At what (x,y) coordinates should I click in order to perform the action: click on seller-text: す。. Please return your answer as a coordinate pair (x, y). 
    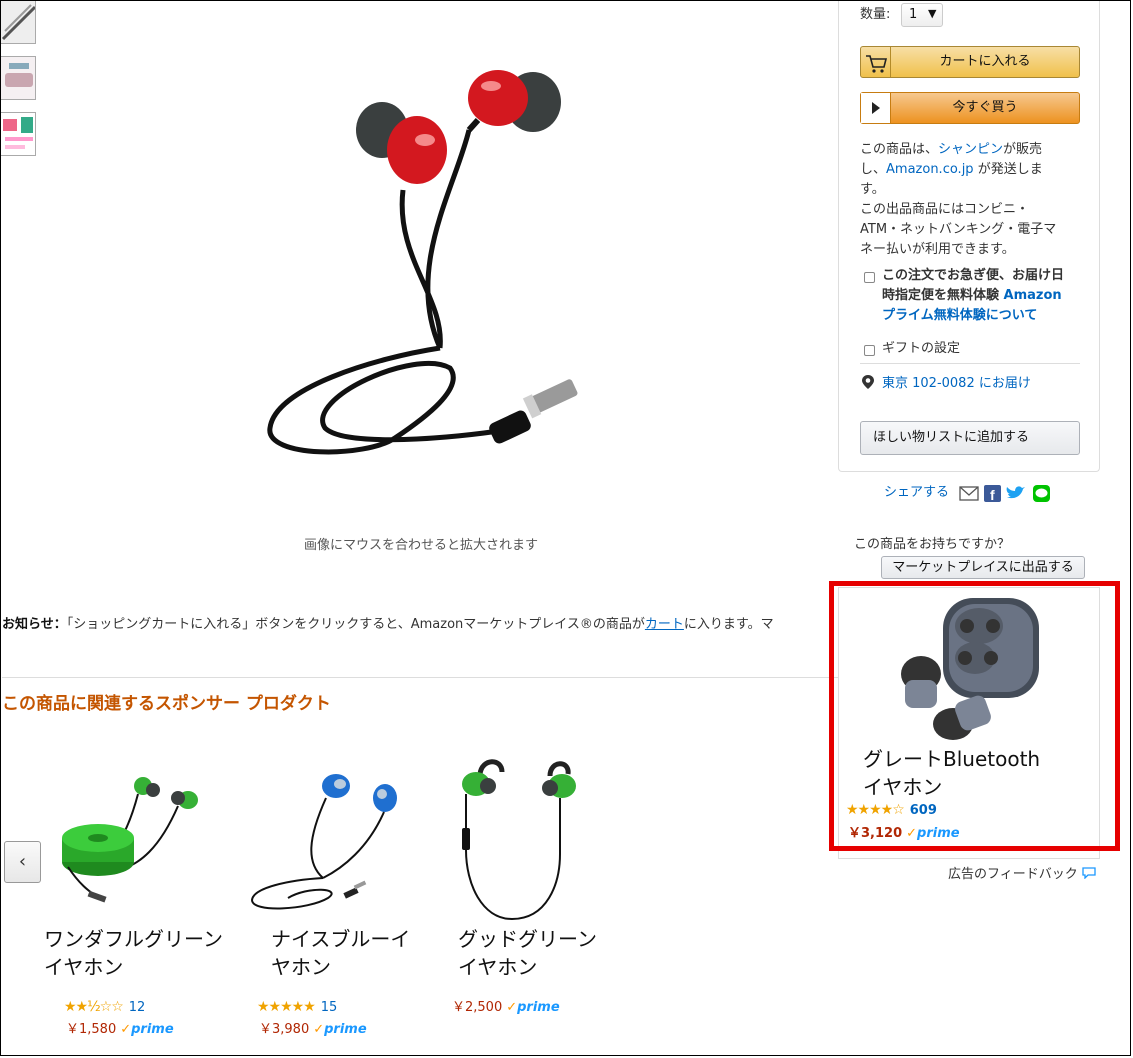
    Looking at the image, I should click on (872, 189).